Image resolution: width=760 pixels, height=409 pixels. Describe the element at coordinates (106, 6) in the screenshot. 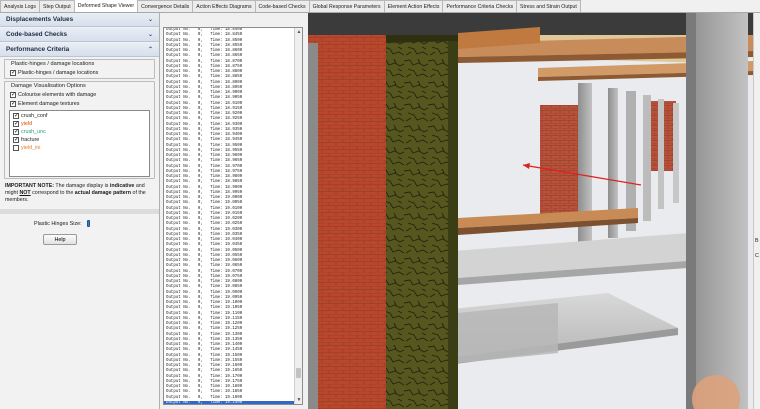

I see `tab-deformed-shape-viewer: Deformed Shape Viewer` at that location.